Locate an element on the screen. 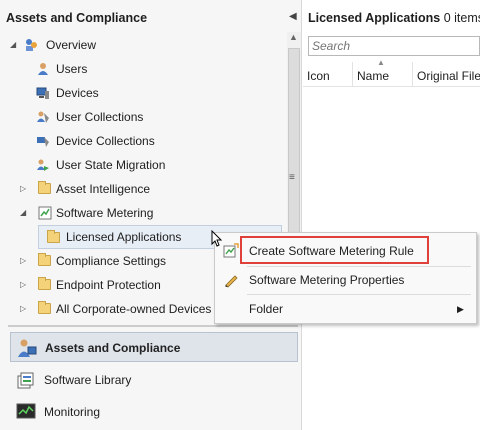 This screenshot has height=430, width=480. tree-item-label: Software Metering is located at coordinates (105, 213).